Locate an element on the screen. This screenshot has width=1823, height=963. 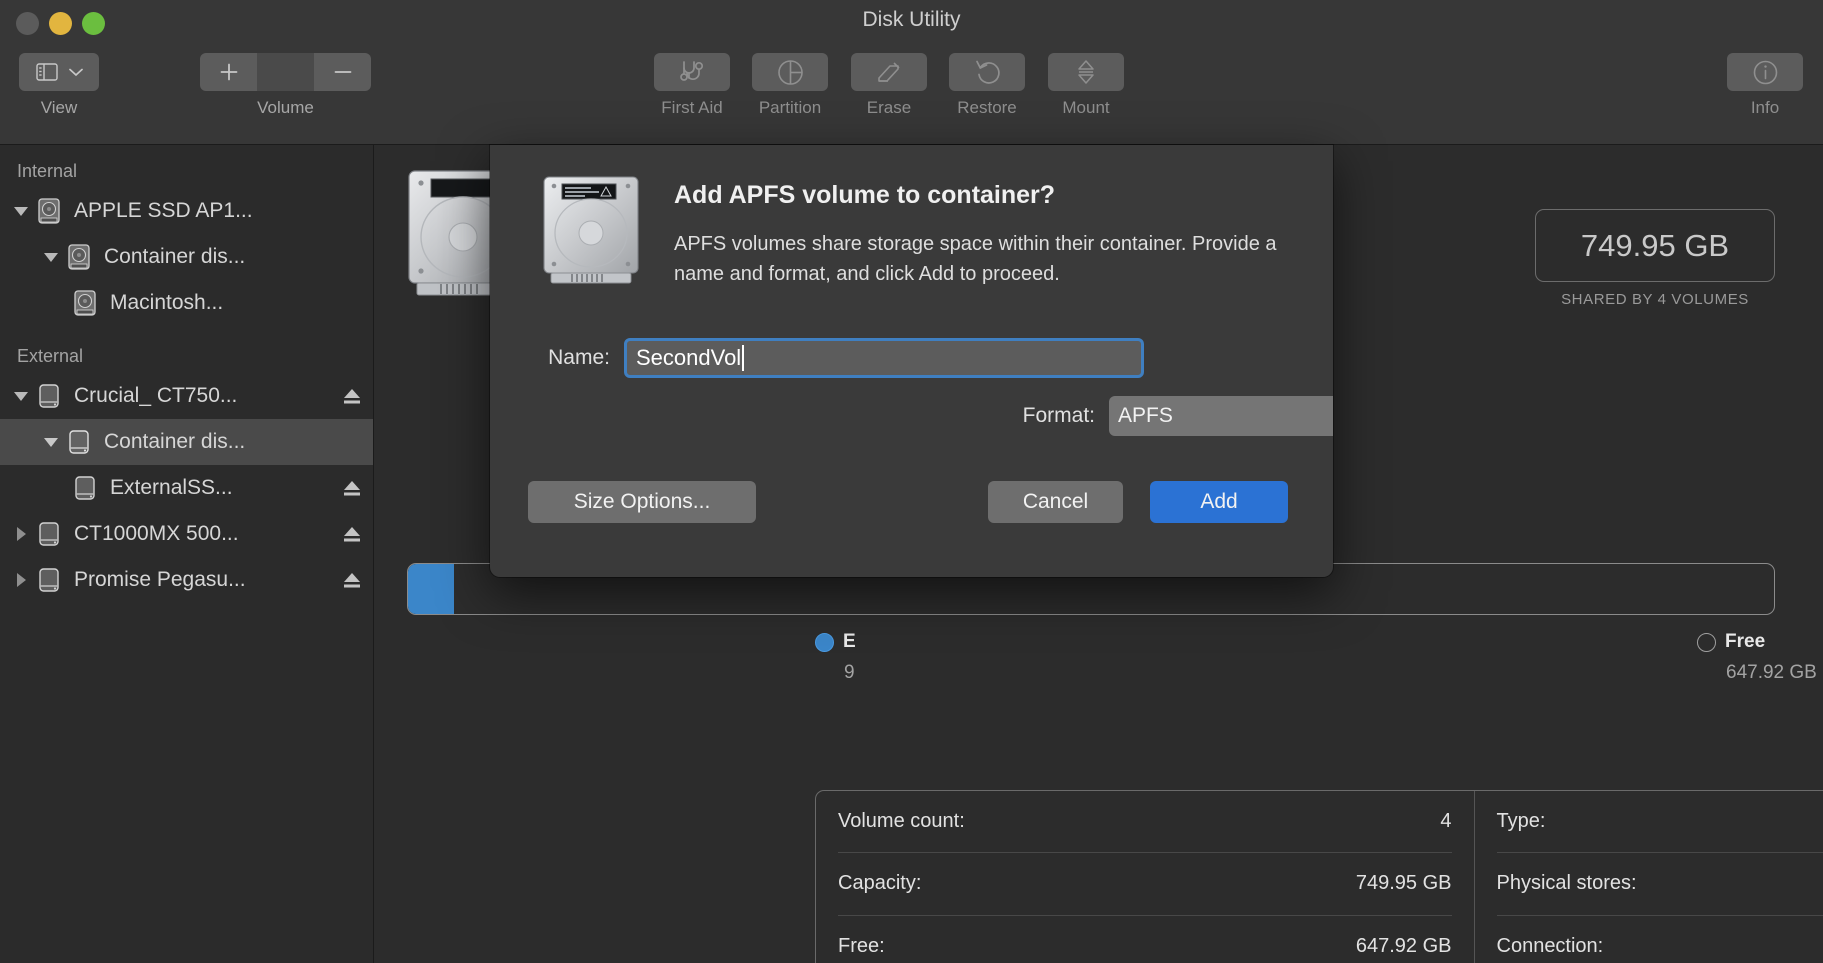
toolbar-view-control: View is located at coordinates (59, 85).